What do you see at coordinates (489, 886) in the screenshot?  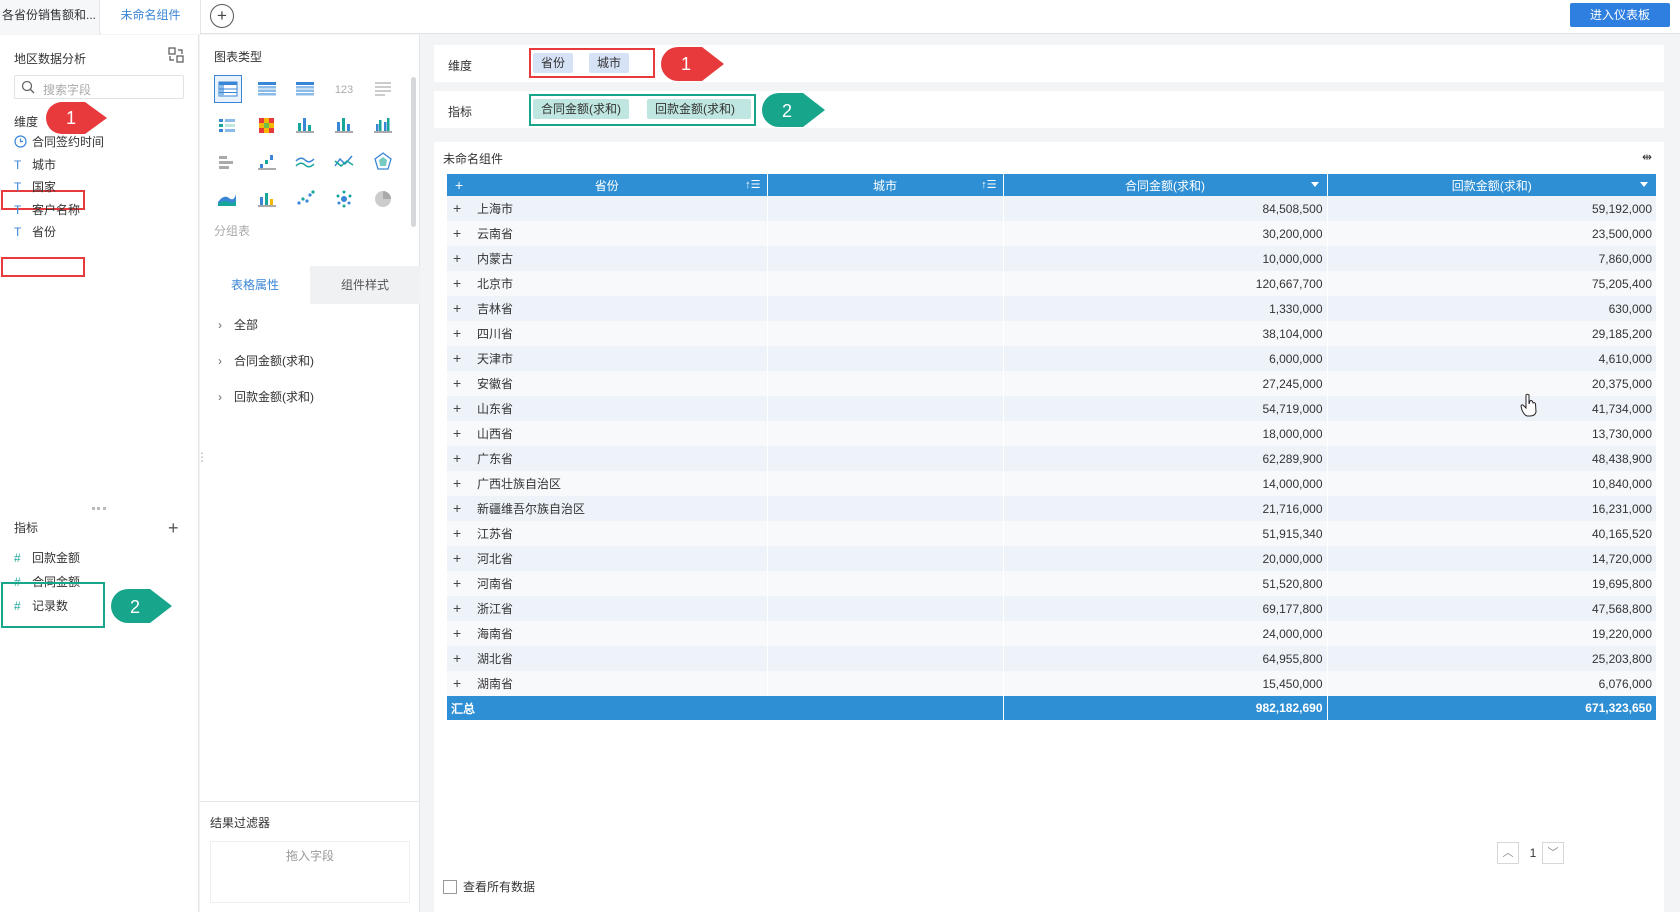 I see `view-all-data-checkbox: 查看所有数据` at bounding box center [489, 886].